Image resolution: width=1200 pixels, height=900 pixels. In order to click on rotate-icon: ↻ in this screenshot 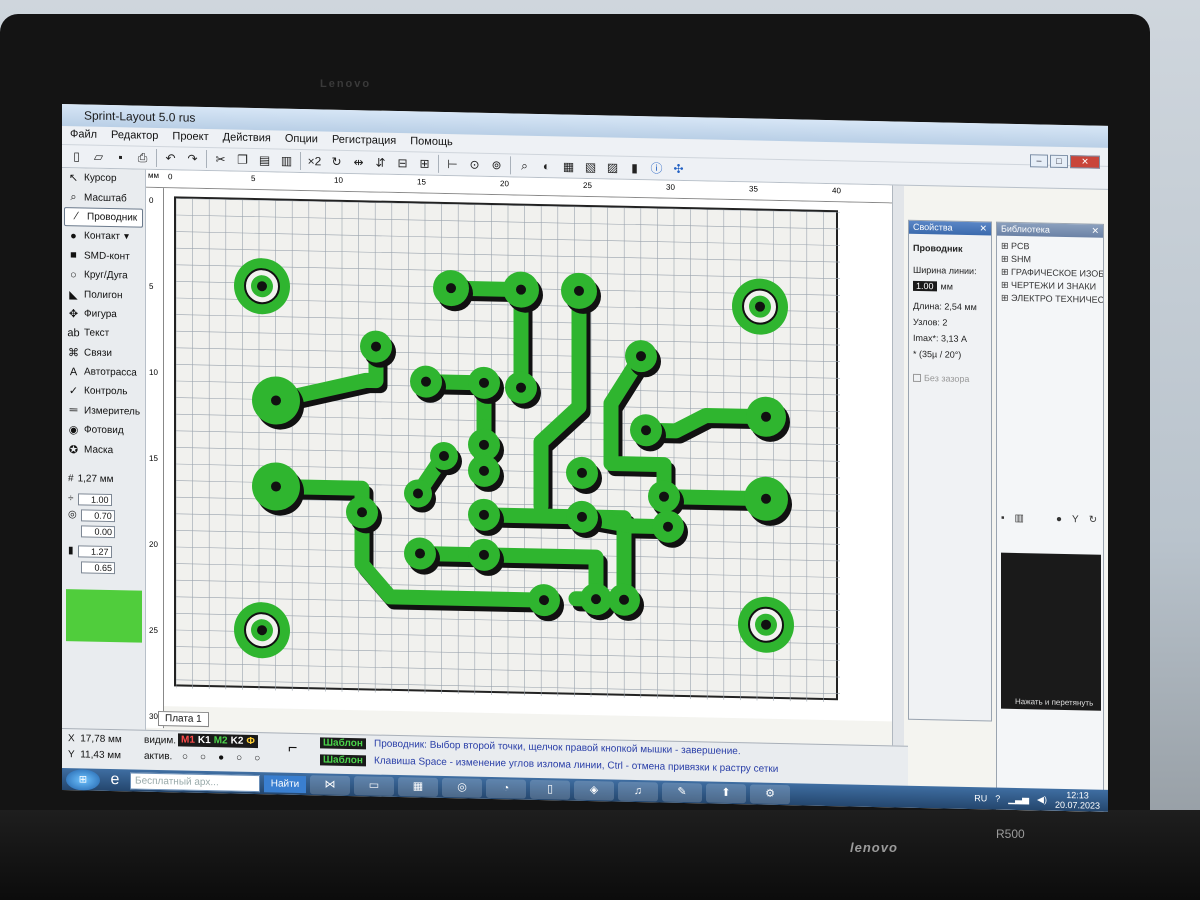, I will do `click(336, 161)`.